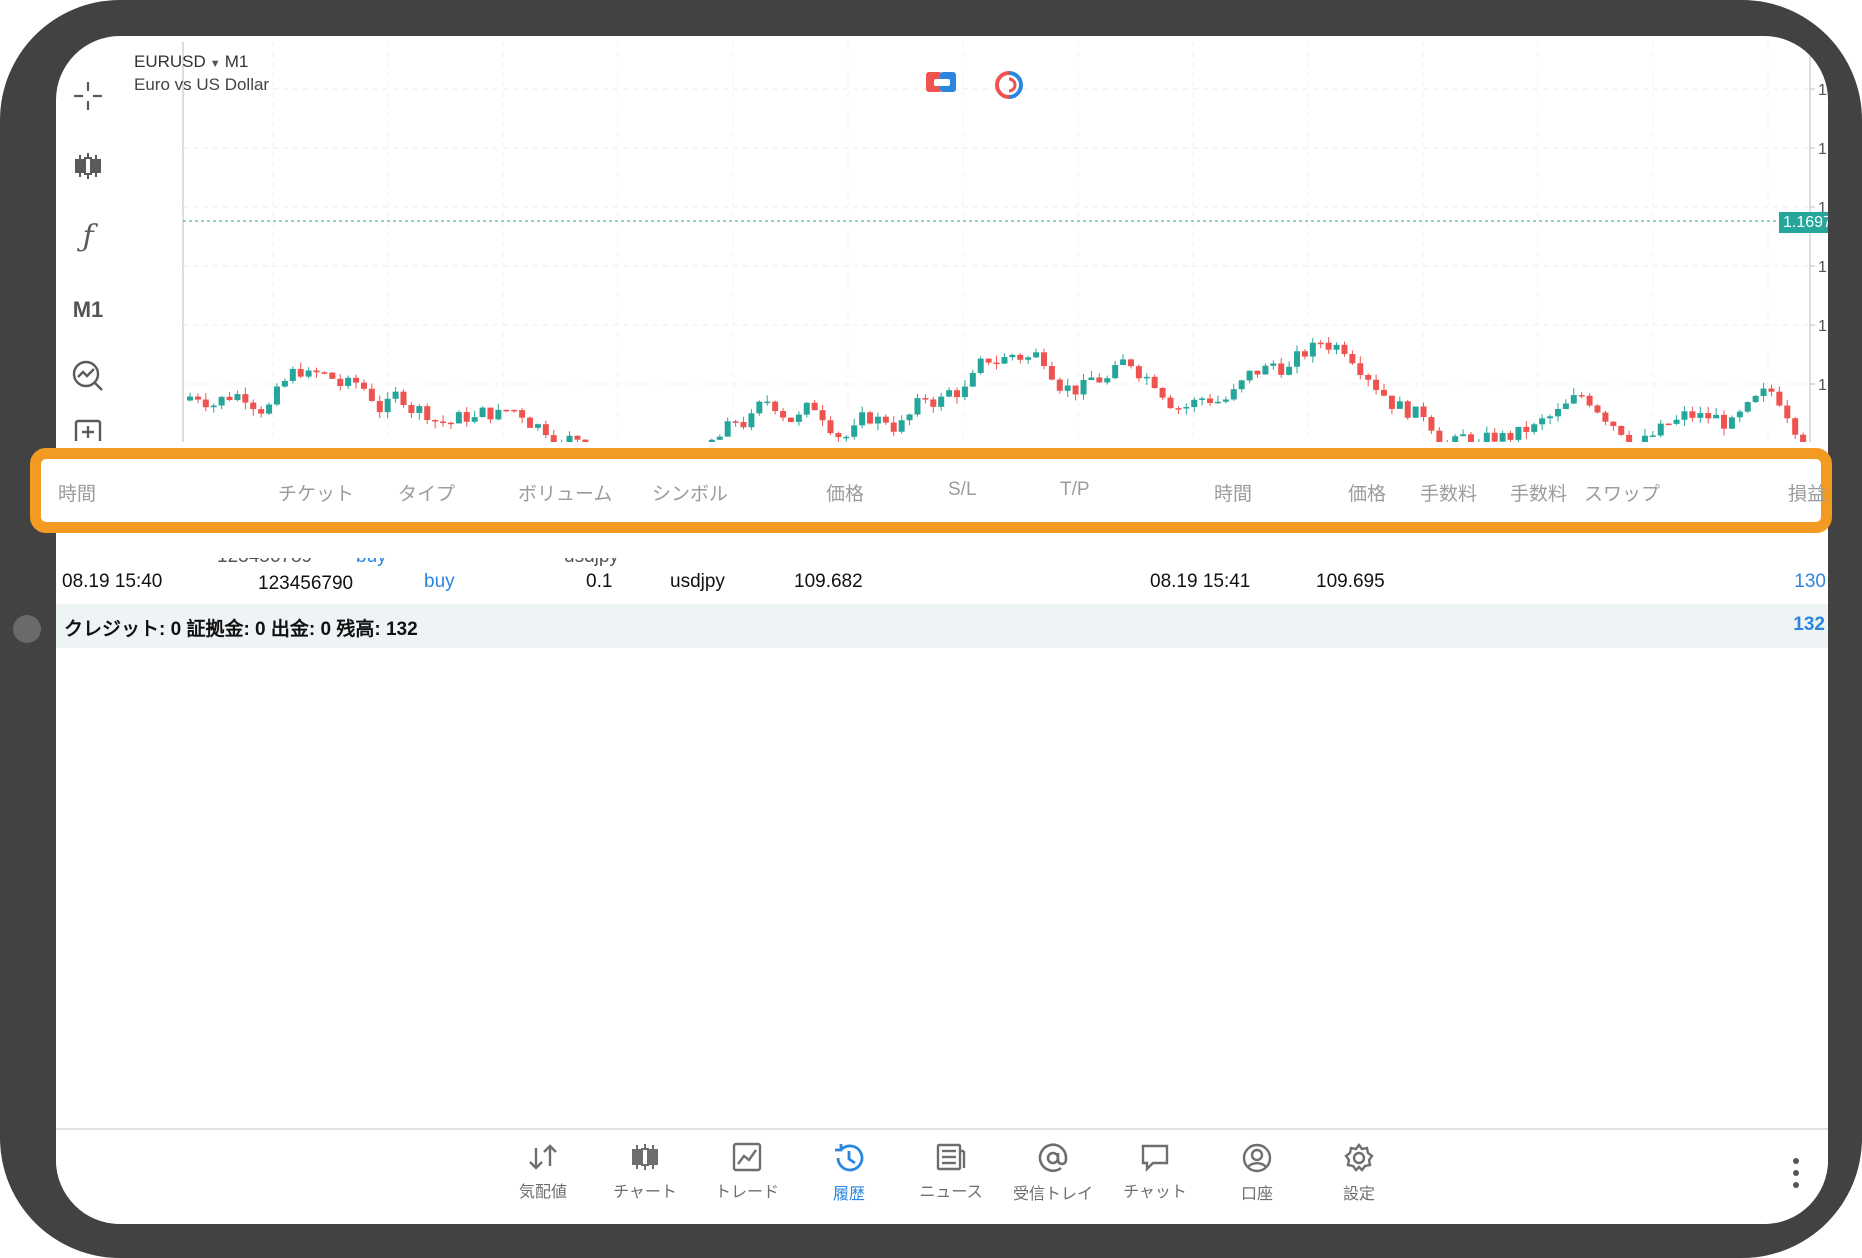 This screenshot has height=1258, width=1862. Describe the element at coordinates (942, 84) in the screenshot. I see `one-click-trading-icon` at that location.